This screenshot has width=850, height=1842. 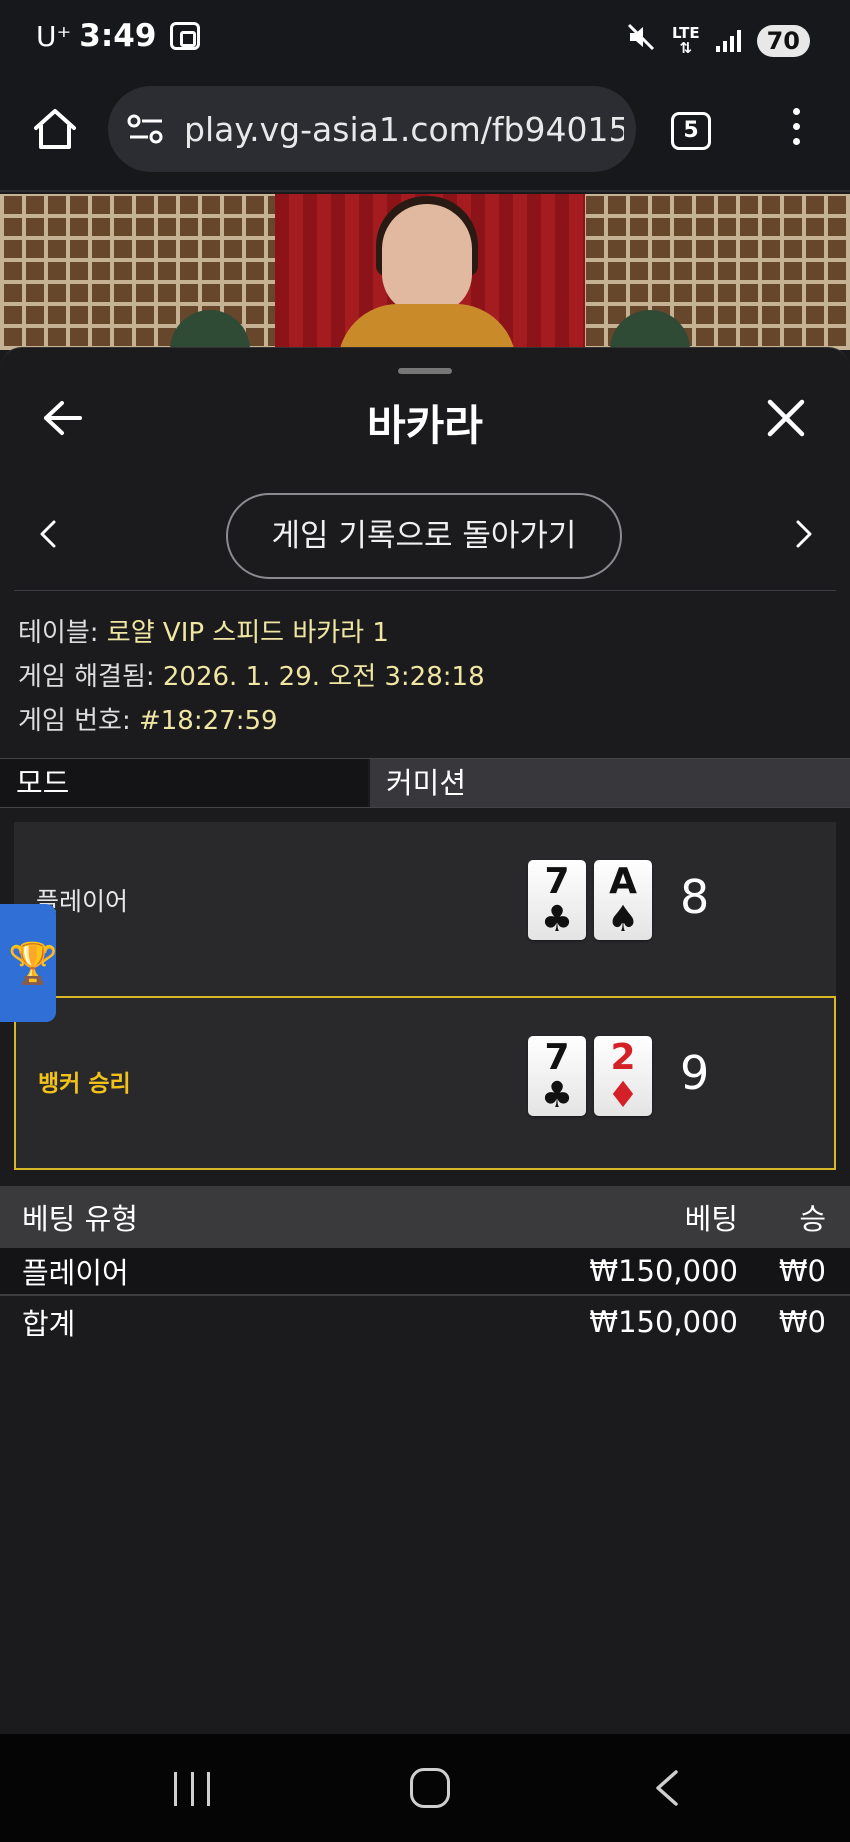 I want to click on resolved-info: 게임 해결됨: 2026. 1. 29. 오전 3:28:18, so click(x=251, y=674).